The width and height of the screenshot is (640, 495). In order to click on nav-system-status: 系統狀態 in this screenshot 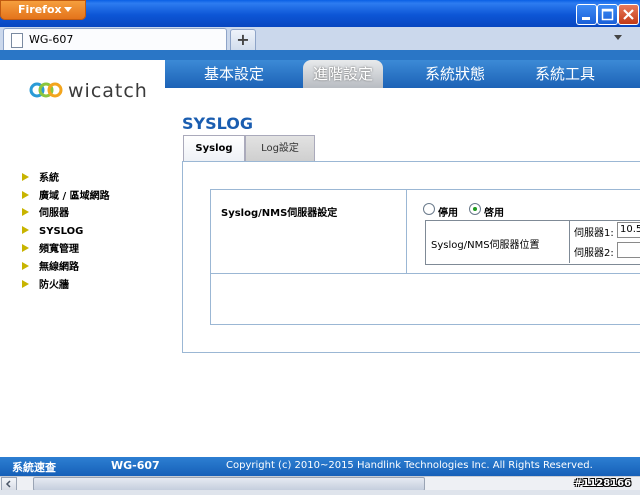, I will do `click(455, 74)`.